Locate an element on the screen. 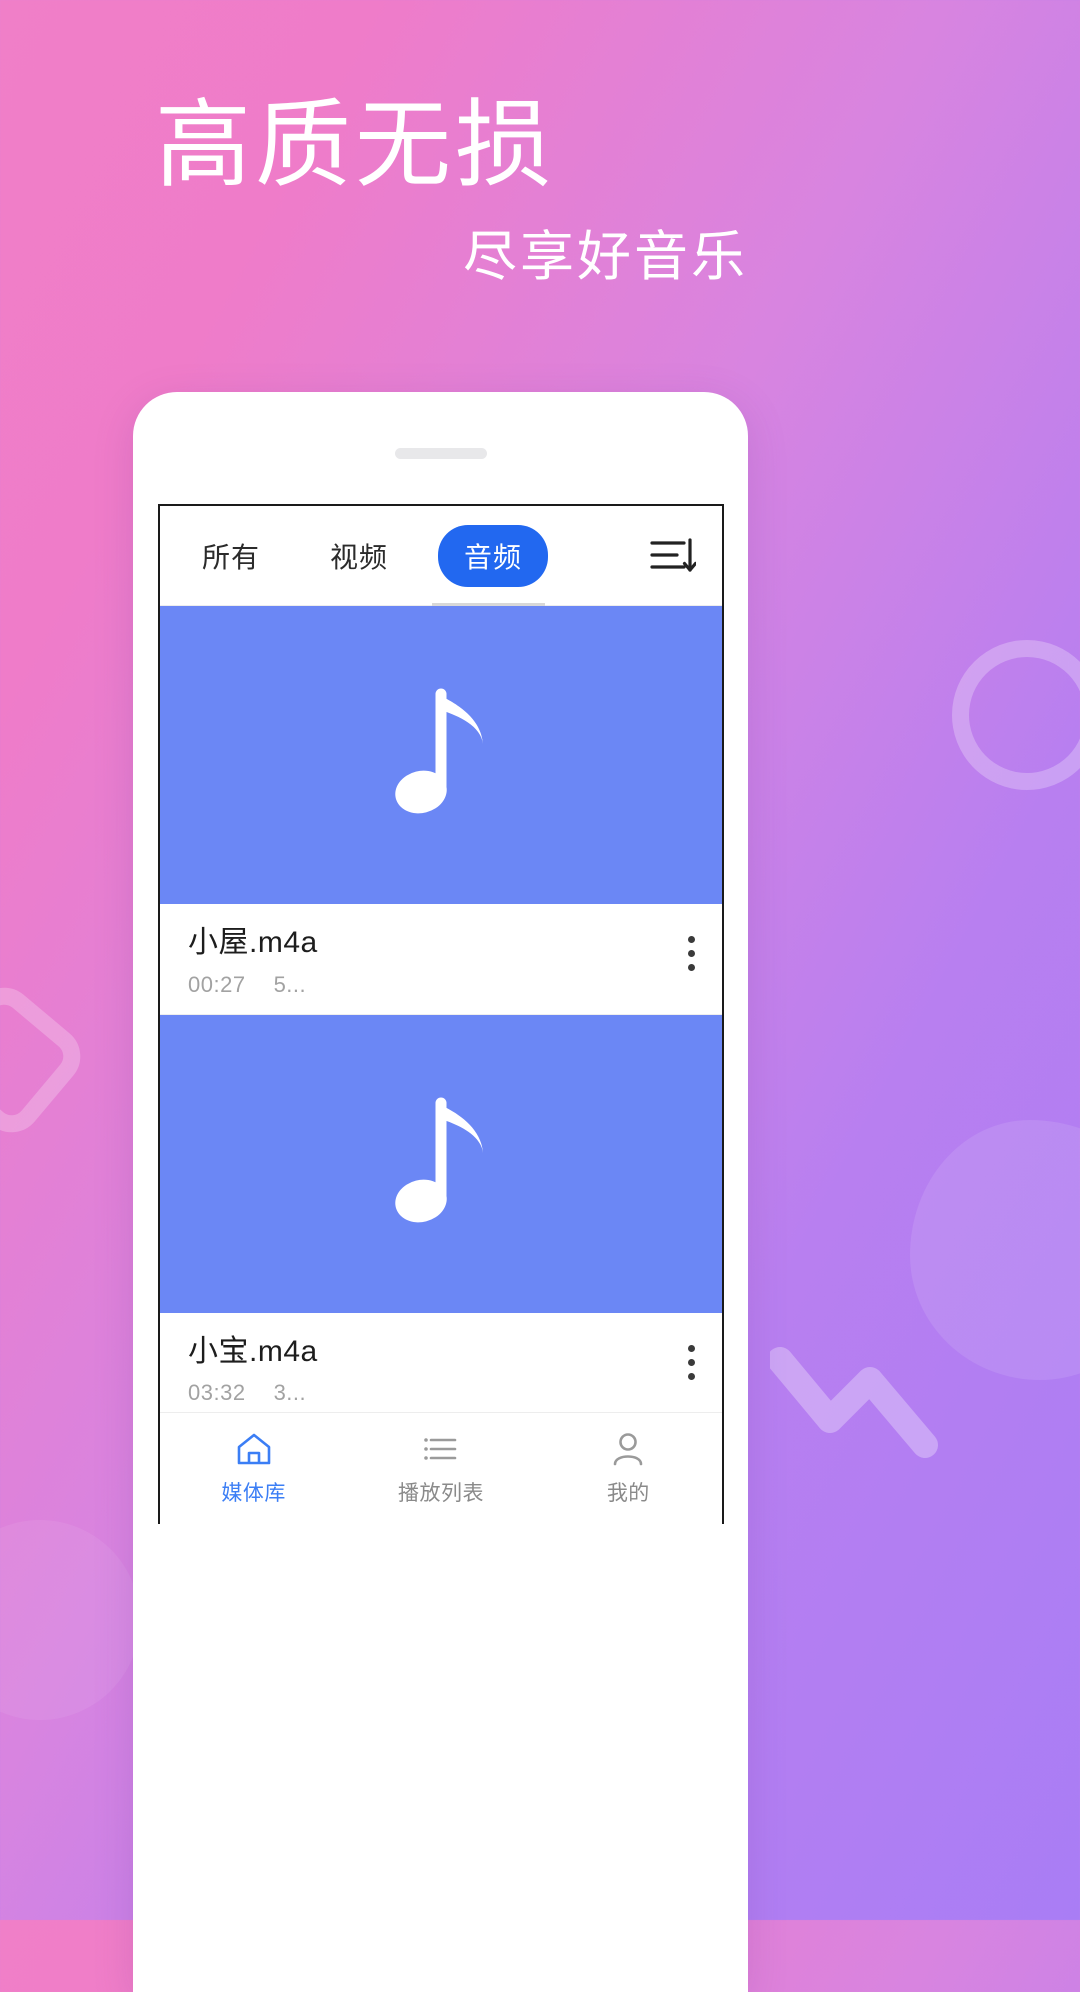 Image resolution: width=1080 pixels, height=1992 pixels. nav-label-profile: 我的 is located at coordinates (628, 1493).